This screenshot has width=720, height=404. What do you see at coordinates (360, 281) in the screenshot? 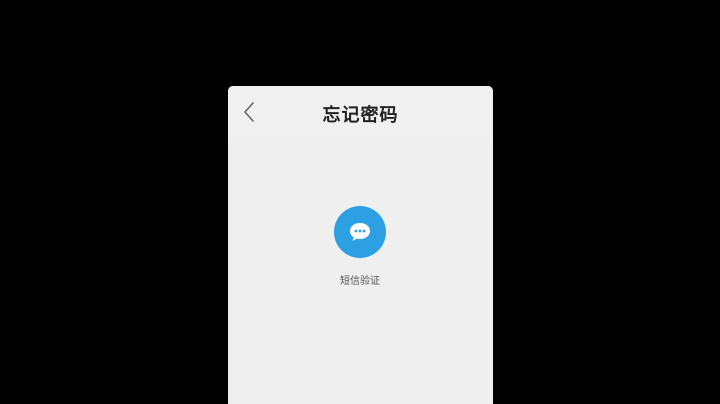
I see `sms-verification-label: 短信验证` at bounding box center [360, 281].